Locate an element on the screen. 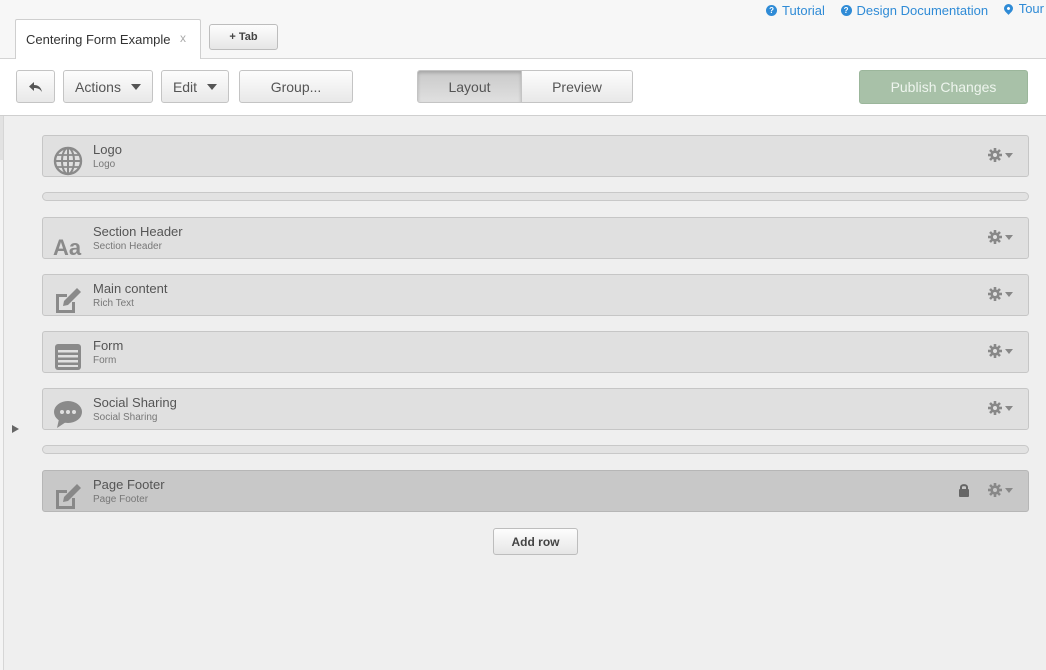 This screenshot has height=670, width=1046. module-title: Logo is located at coordinates (107, 149).